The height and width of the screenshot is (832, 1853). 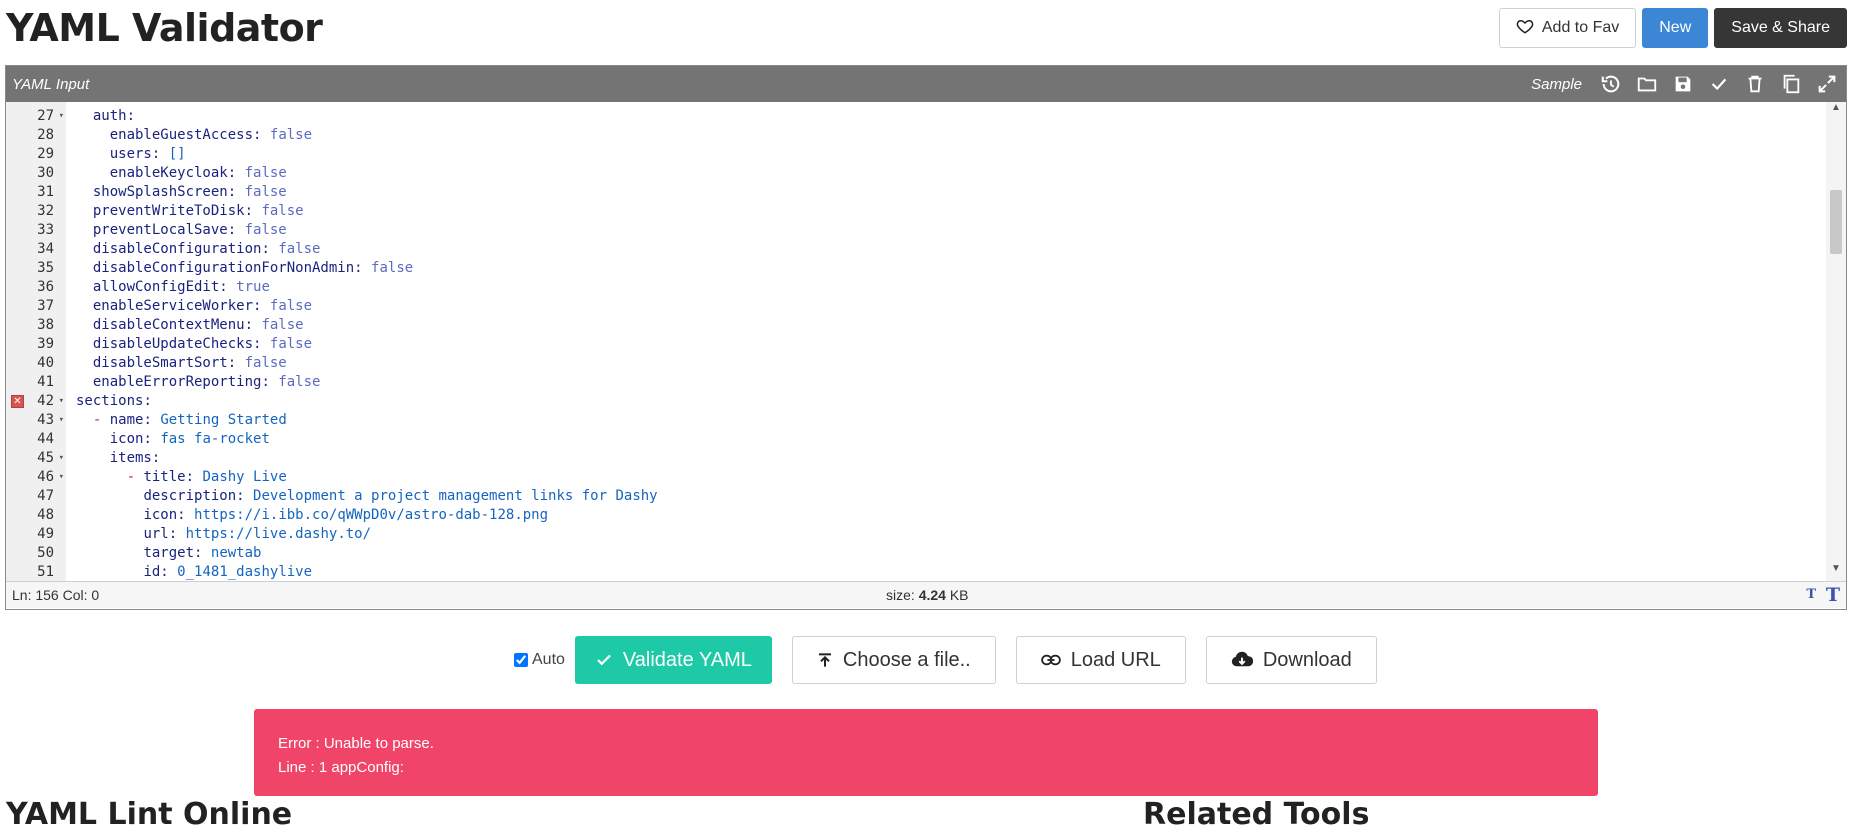 I want to click on line-number-cell: 35, so click(x=36, y=268).